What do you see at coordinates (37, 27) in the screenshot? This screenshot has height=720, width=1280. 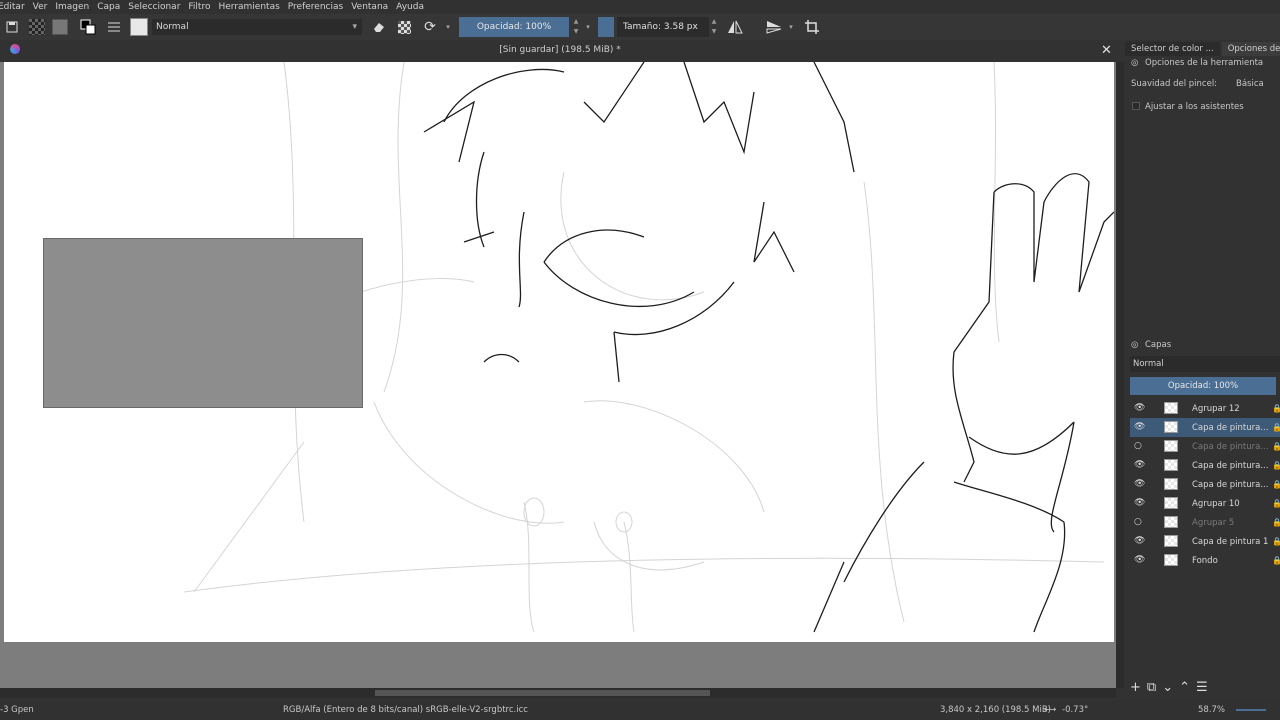 I see `gradient-icon` at bounding box center [37, 27].